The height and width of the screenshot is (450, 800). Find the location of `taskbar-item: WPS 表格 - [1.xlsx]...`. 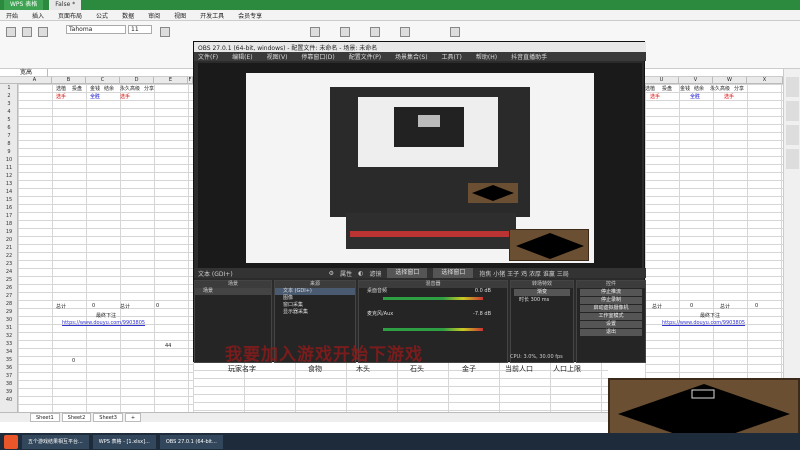

taskbar-item: WPS 表格 - [1.xlsx]... is located at coordinates (124, 441).